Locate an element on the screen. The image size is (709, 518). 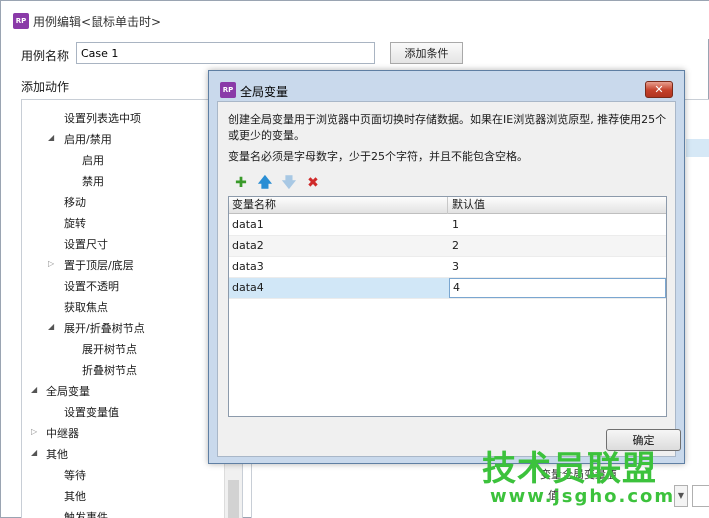
case-name-label: 用例名称 is located at coordinates (45, 56).